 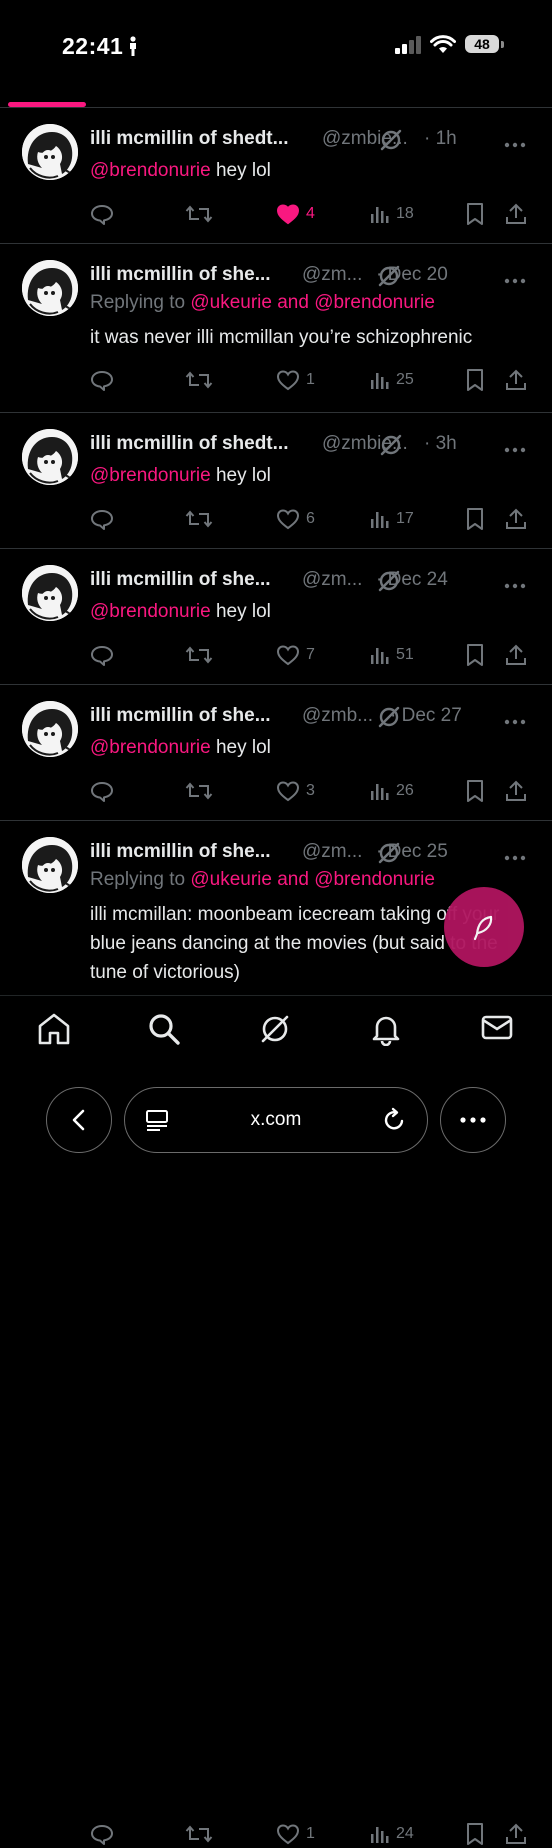 What do you see at coordinates (54, 1031) in the screenshot?
I see `nav-home` at bounding box center [54, 1031].